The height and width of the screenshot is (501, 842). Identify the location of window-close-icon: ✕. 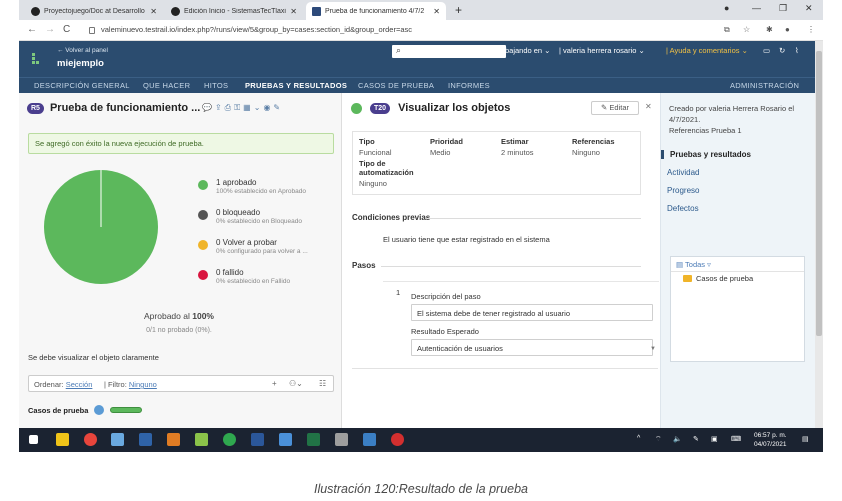
(809, 8).